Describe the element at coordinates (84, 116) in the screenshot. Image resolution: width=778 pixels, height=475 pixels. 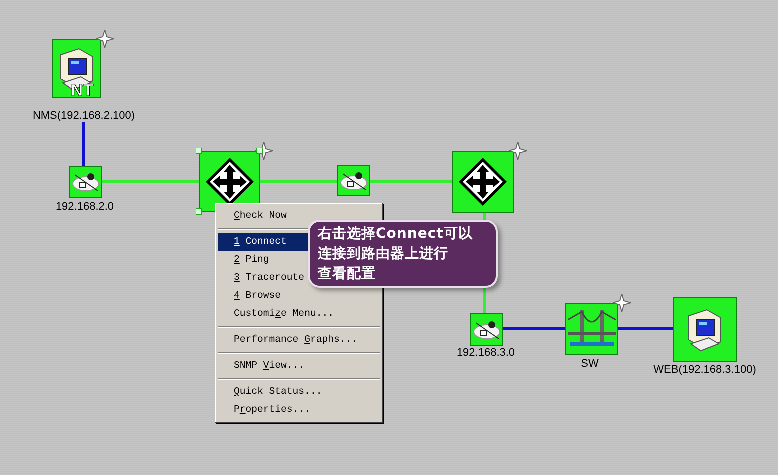
I see `node-label: NMS(192.168.2.100)` at that location.